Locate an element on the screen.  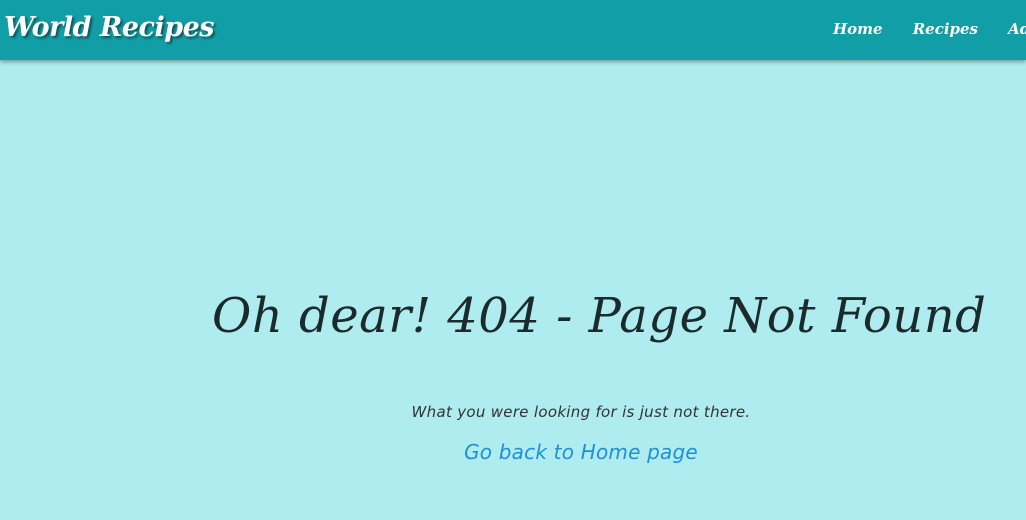
nav-link-add-recipe: Add Re is located at coordinates (1017, 29).